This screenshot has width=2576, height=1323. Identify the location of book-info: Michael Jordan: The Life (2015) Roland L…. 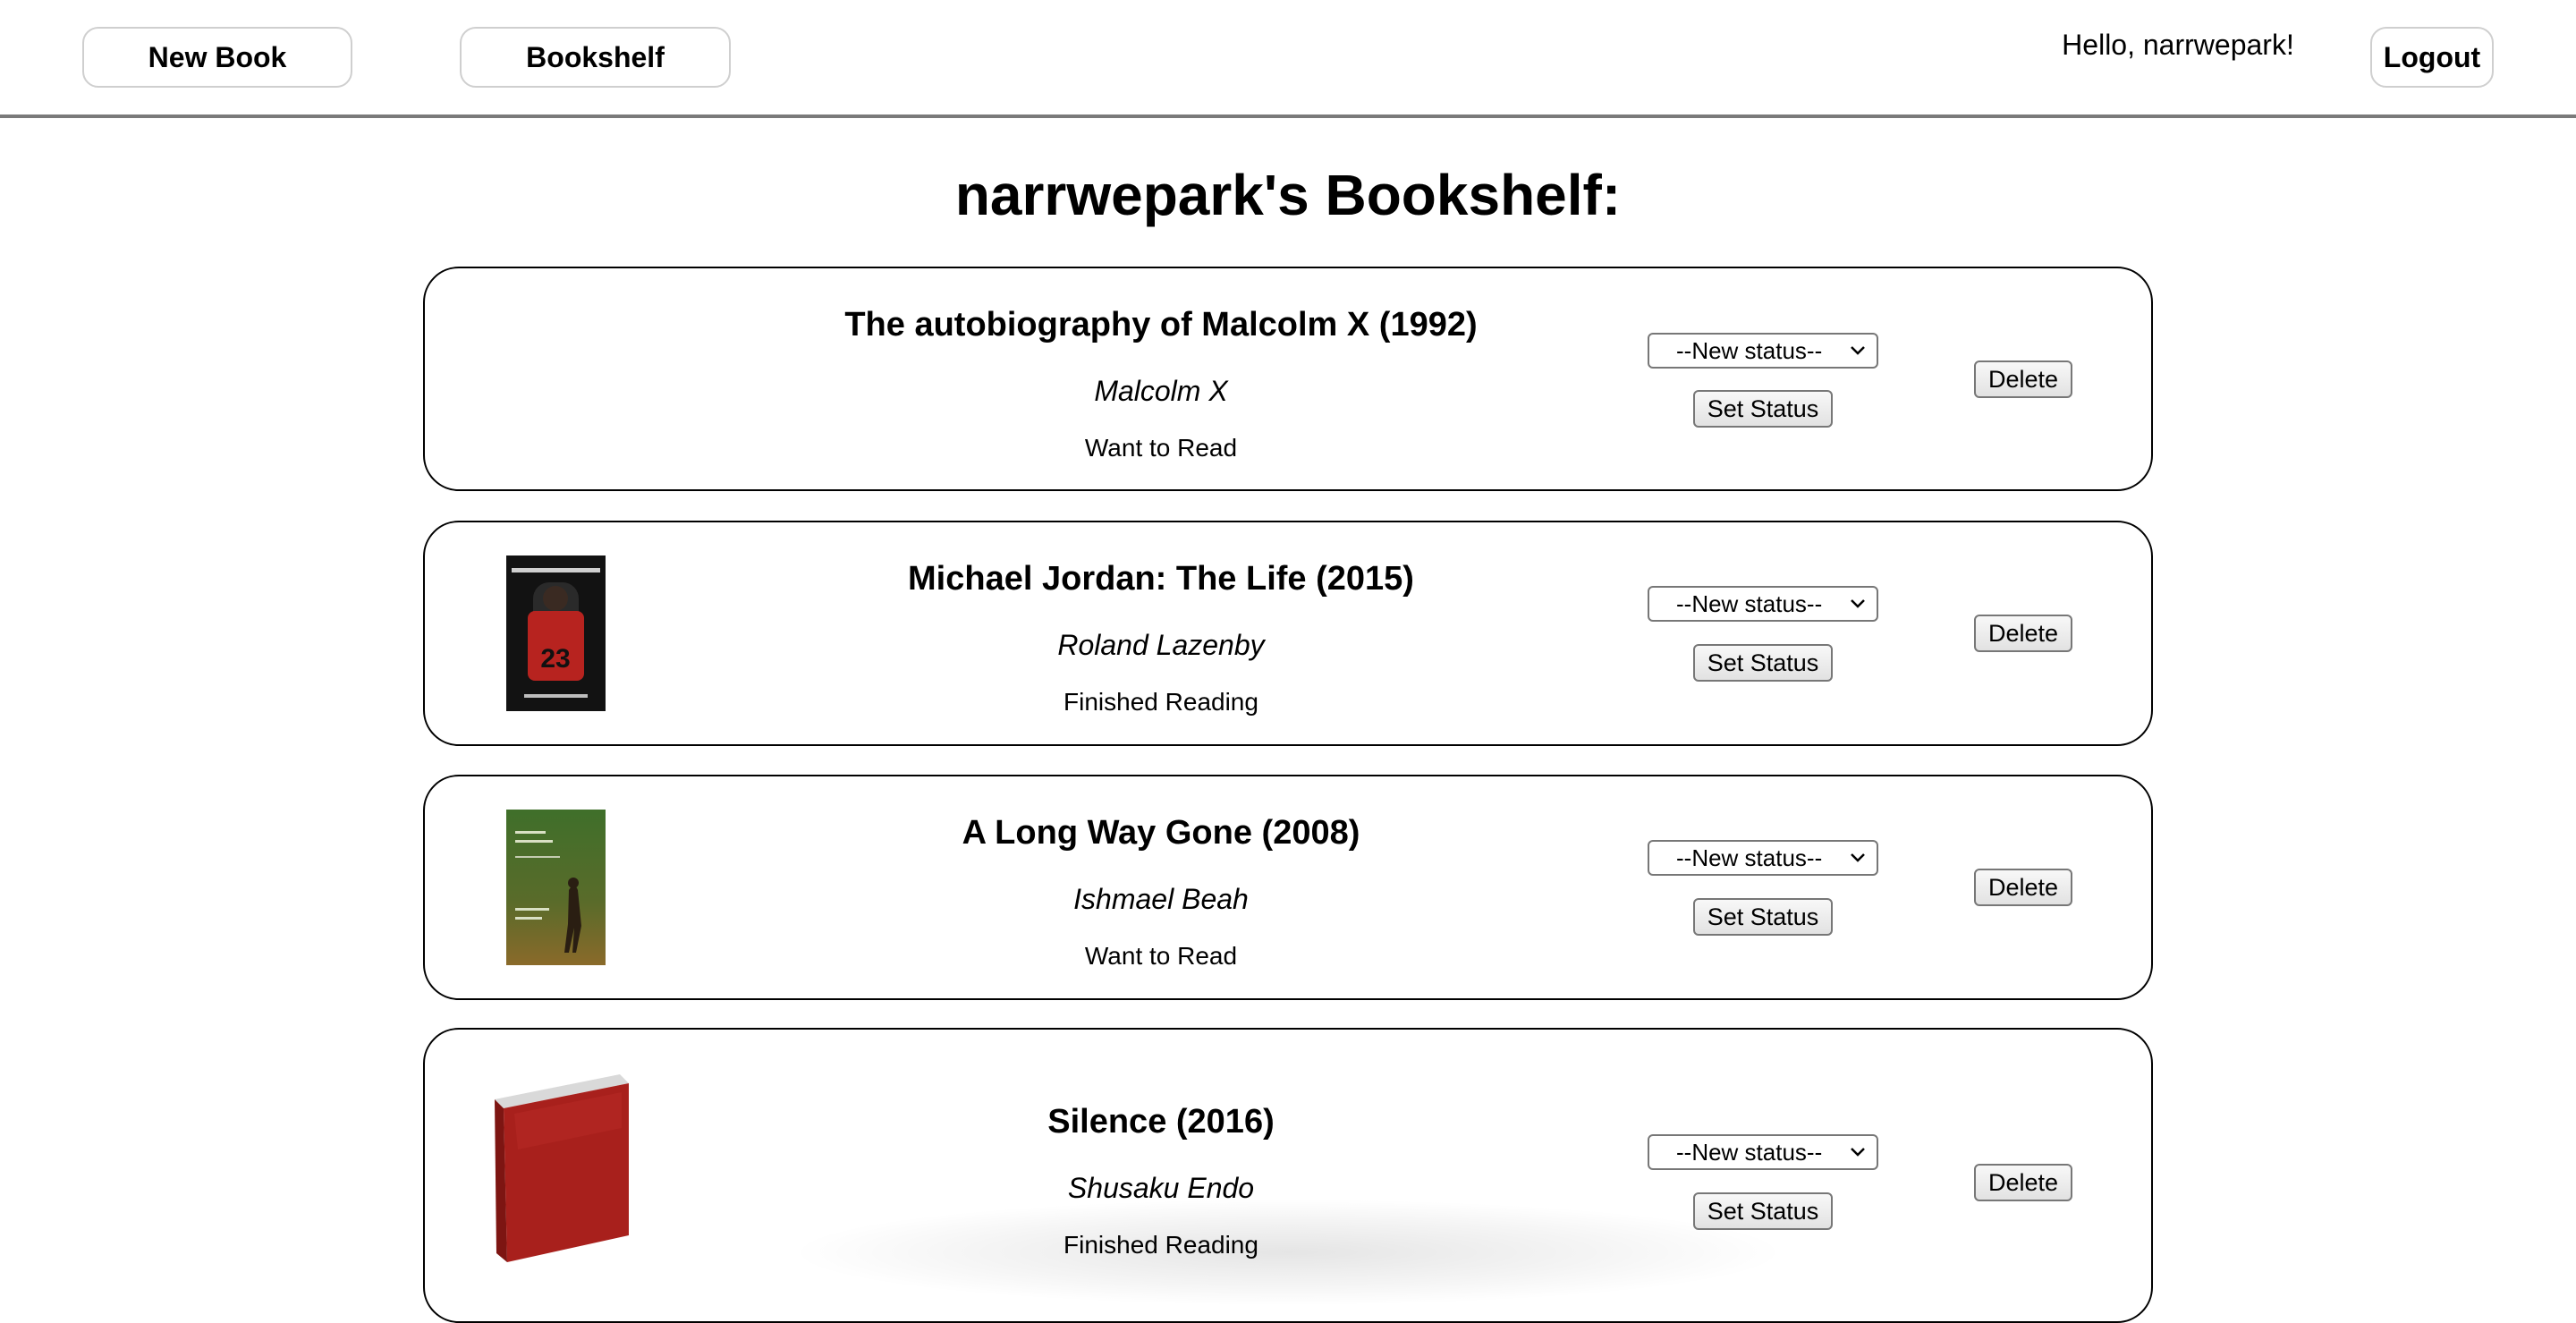
(1161, 637).